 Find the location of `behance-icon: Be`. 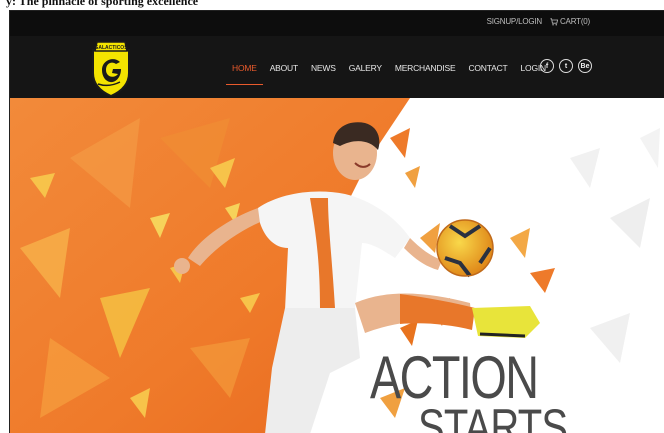

behance-icon: Be is located at coordinates (585, 66).